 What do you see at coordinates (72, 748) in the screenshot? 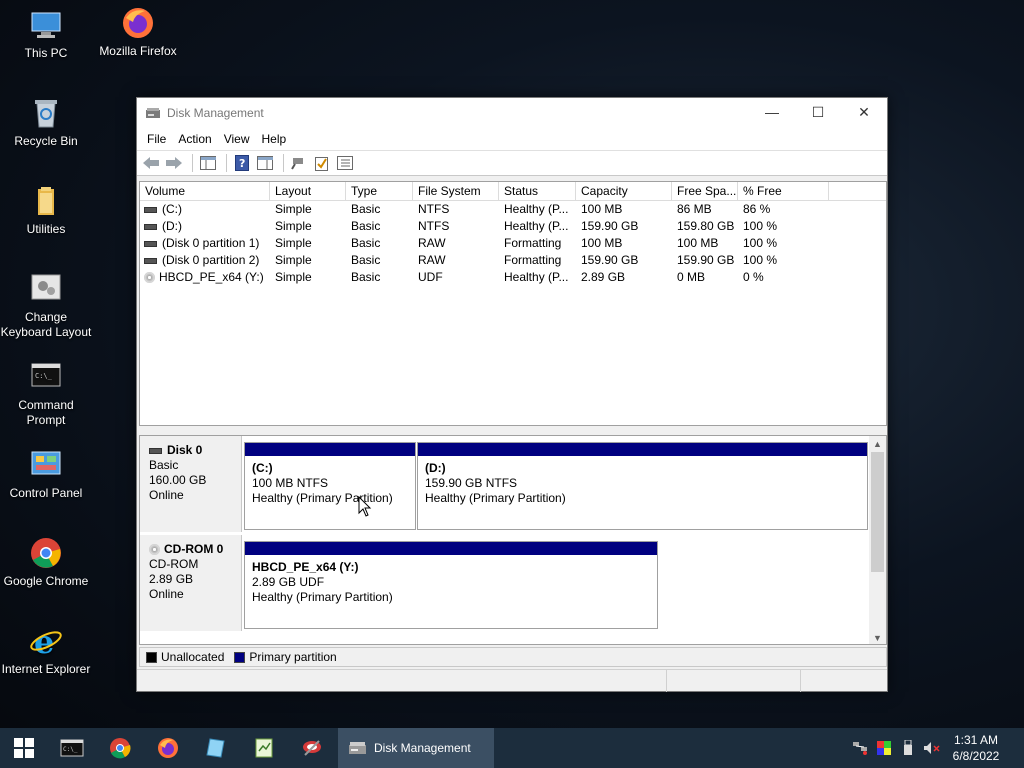
I see `taskbar-command-prompt: C:\_` at bounding box center [72, 748].